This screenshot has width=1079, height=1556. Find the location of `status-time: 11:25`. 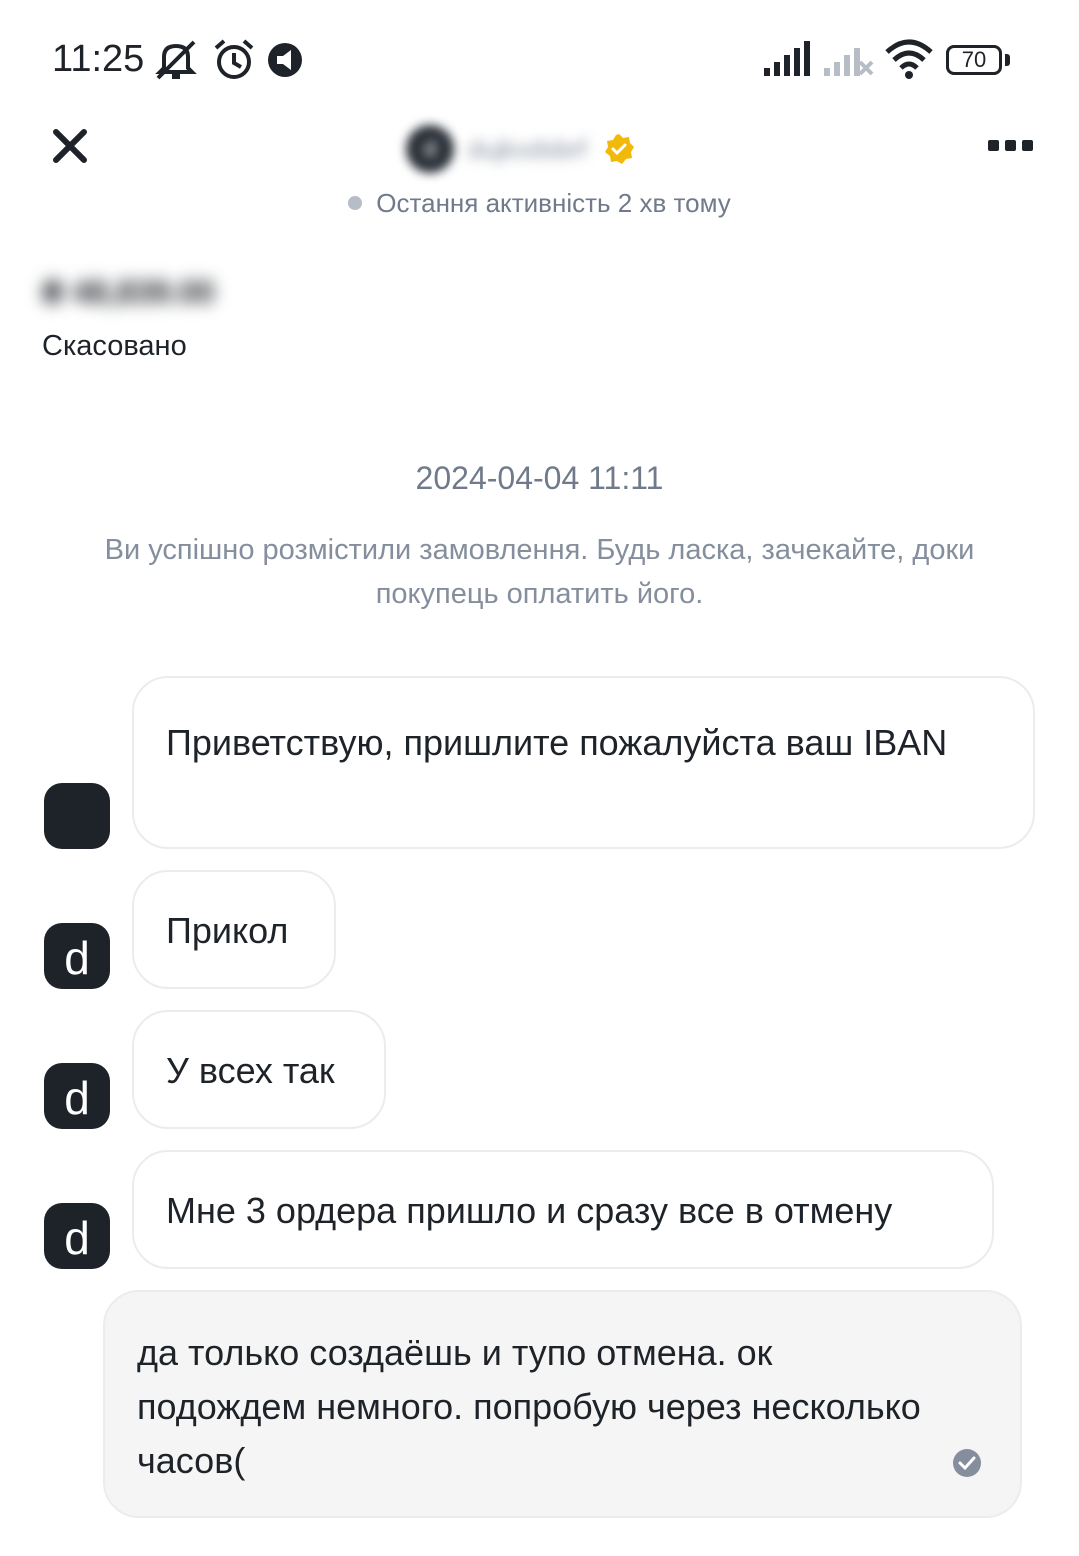

status-time: 11:25 is located at coordinates (98, 59).